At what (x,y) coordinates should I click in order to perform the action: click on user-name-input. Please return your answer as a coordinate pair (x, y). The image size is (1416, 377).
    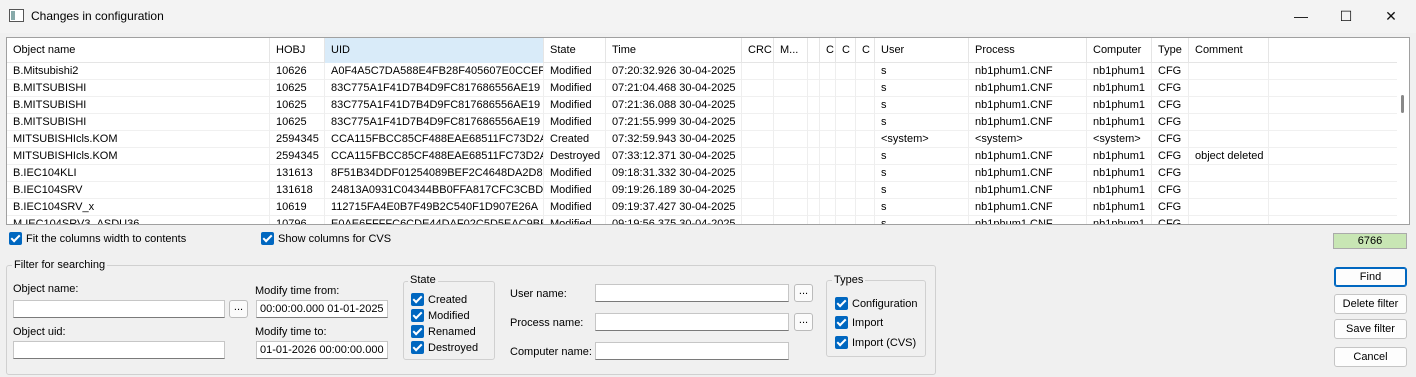
    Looking at the image, I should click on (692, 293).